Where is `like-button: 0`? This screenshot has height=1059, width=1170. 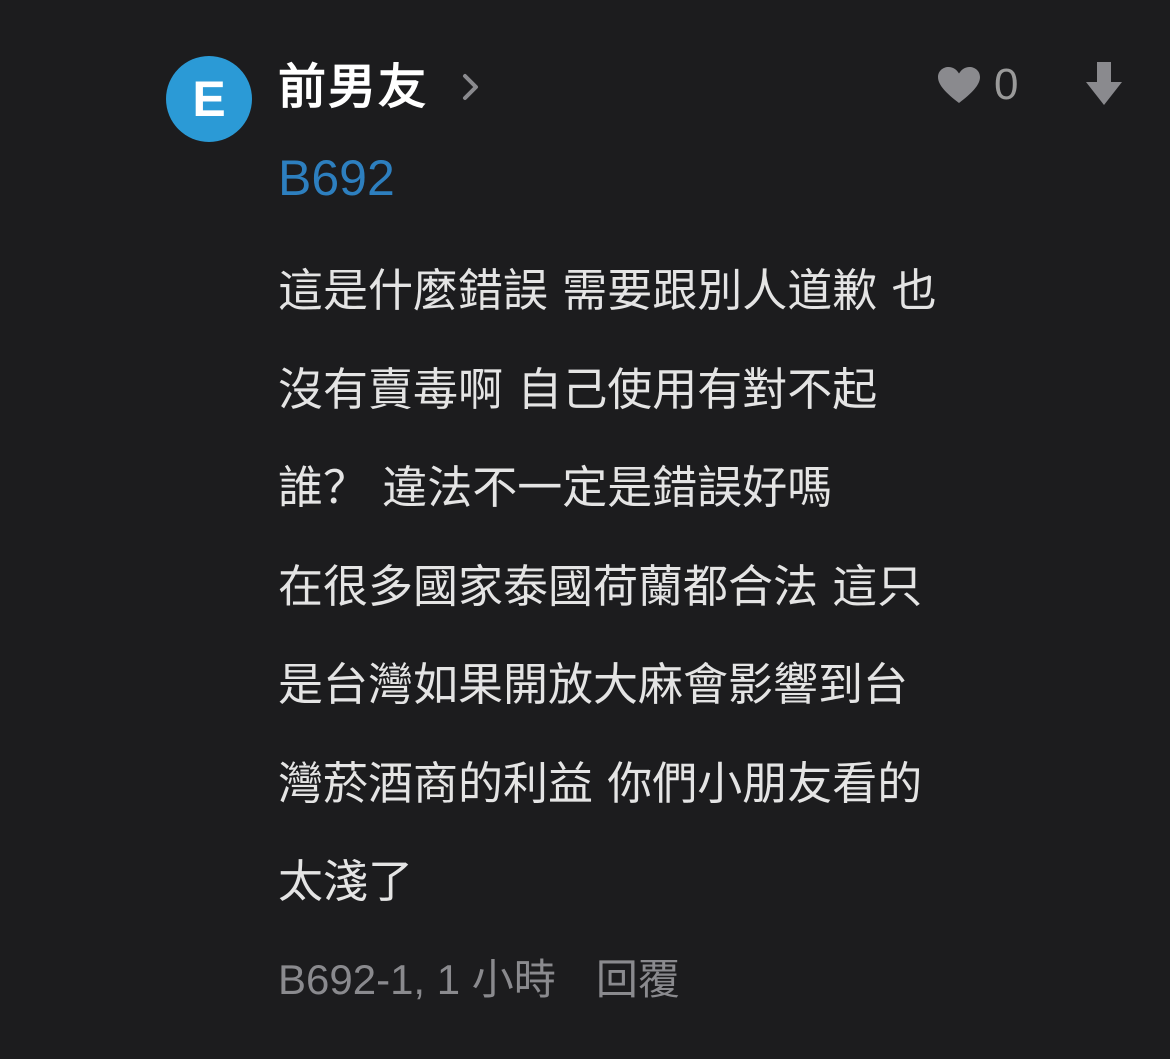
like-button: 0 is located at coordinates (977, 85).